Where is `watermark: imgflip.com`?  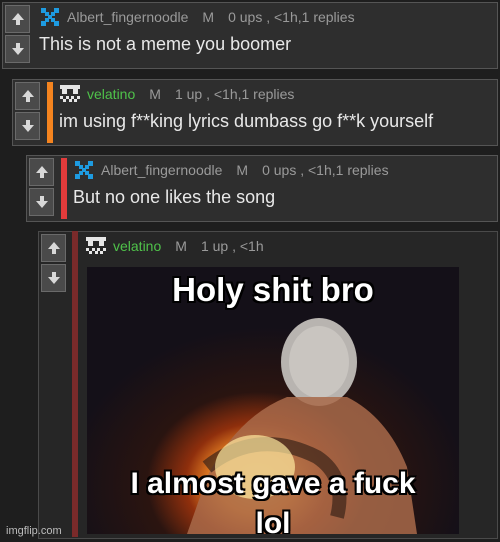
watermark: imgflip.com is located at coordinates (34, 531).